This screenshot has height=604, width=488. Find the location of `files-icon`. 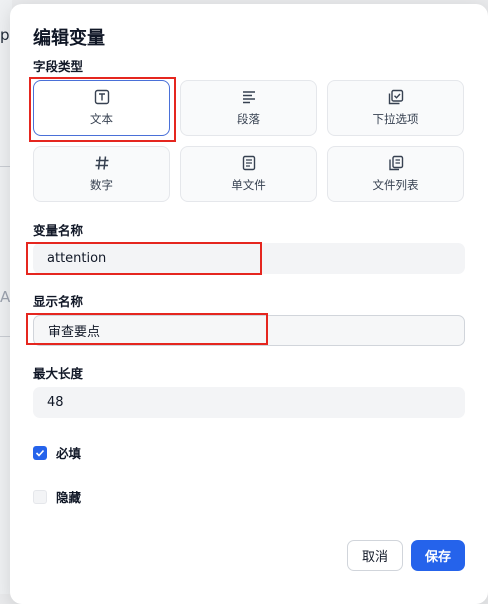

files-icon is located at coordinates (395, 163).